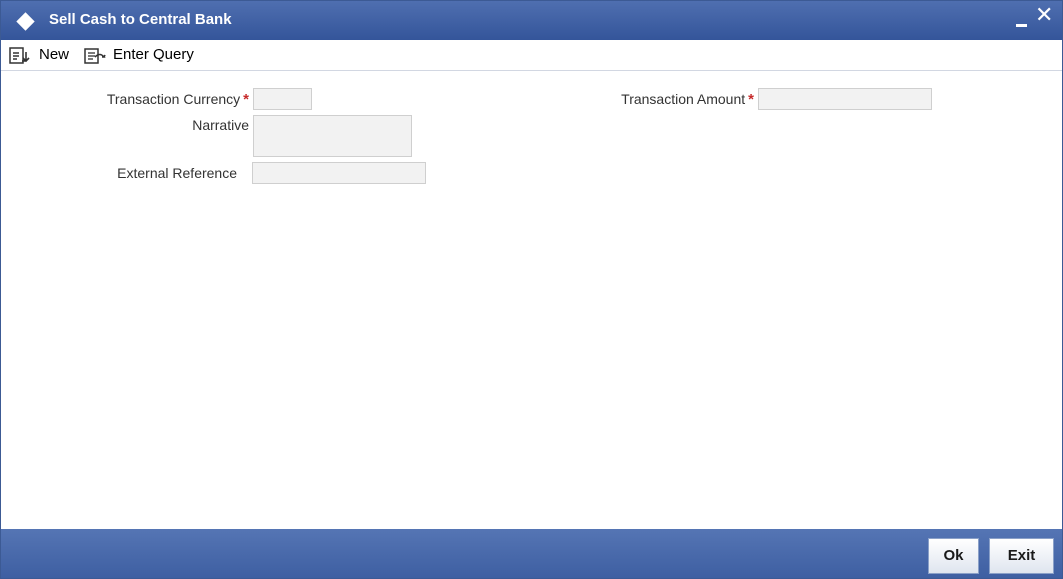 The height and width of the screenshot is (579, 1063). What do you see at coordinates (140, 19) in the screenshot?
I see `window-title: Sell Cash to Central Bank` at bounding box center [140, 19].